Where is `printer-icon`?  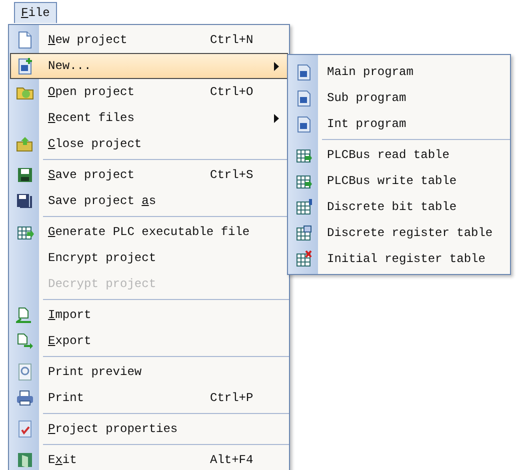 printer-icon is located at coordinates (25, 398).